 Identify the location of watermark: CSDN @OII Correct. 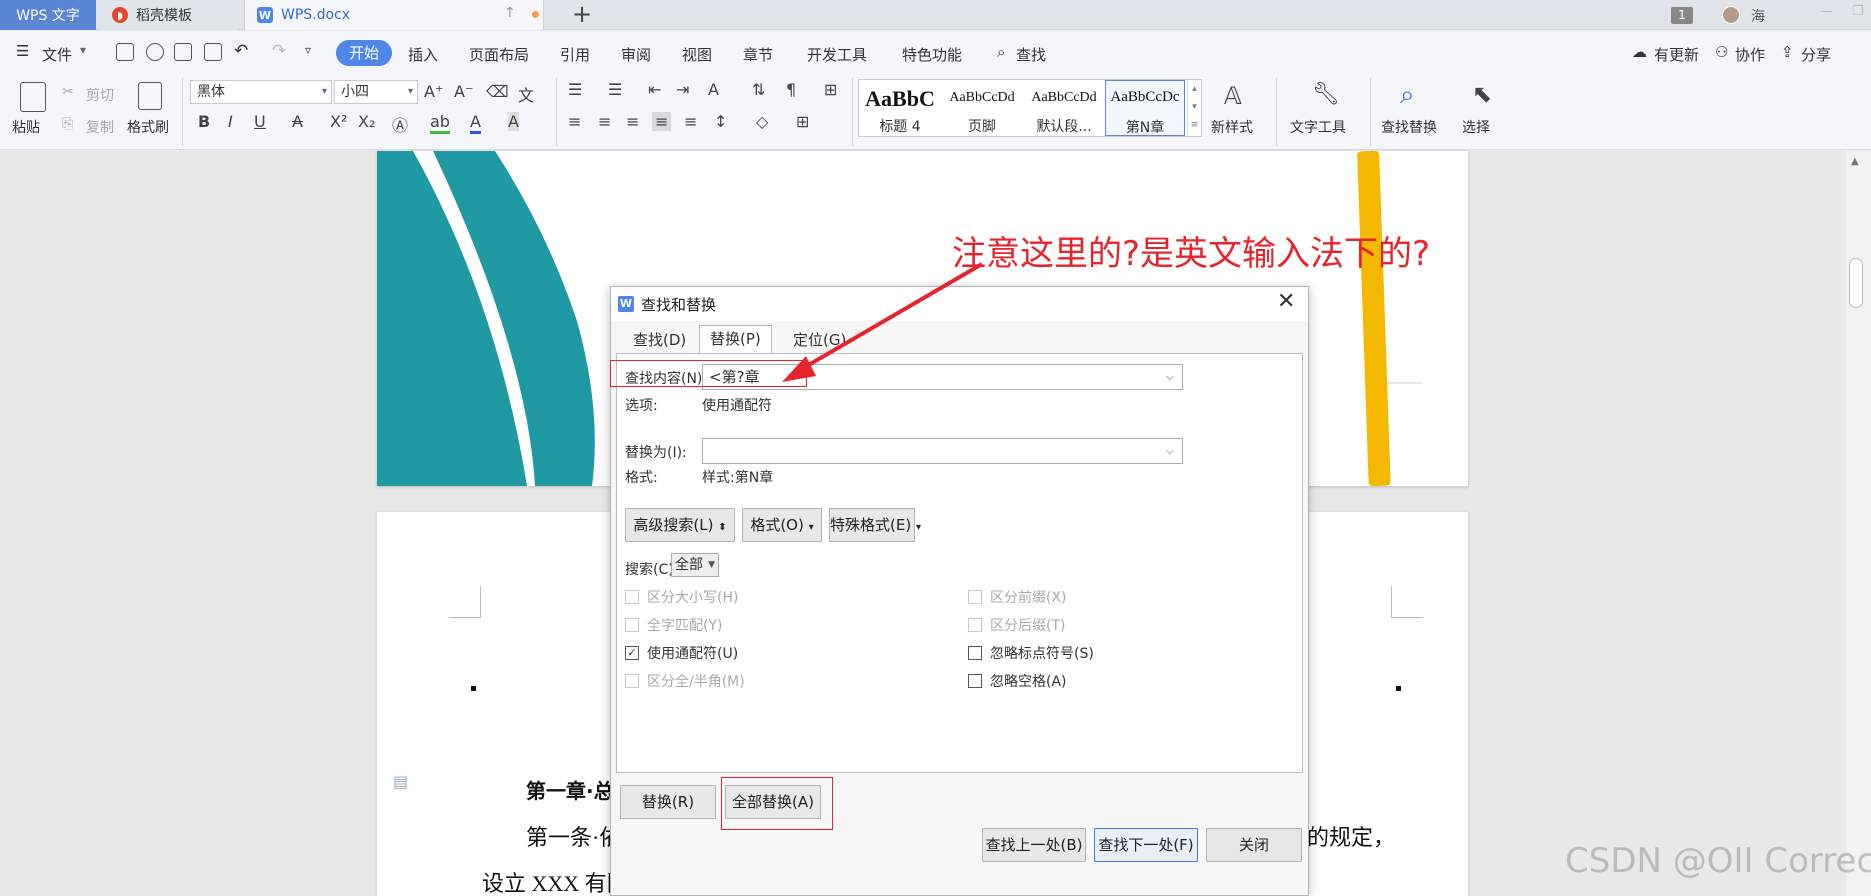
(1718, 861).